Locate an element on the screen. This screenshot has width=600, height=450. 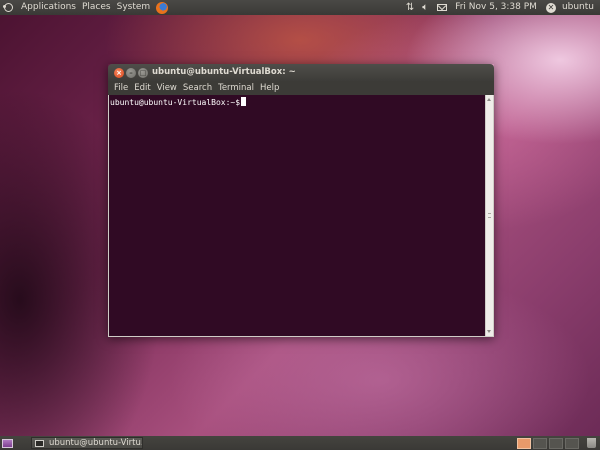
terminal-prompt: ubuntu@ubuntu-VirtualBox:~$ is located at coordinates (178, 102).